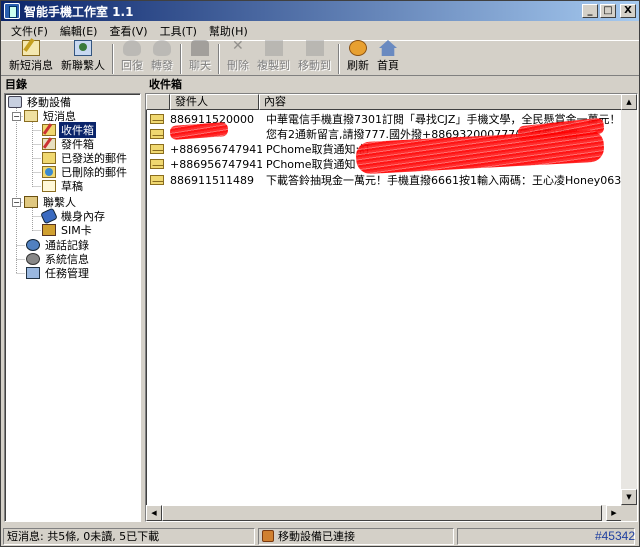  I want to click on phone-call-icon, so click(200, 48).